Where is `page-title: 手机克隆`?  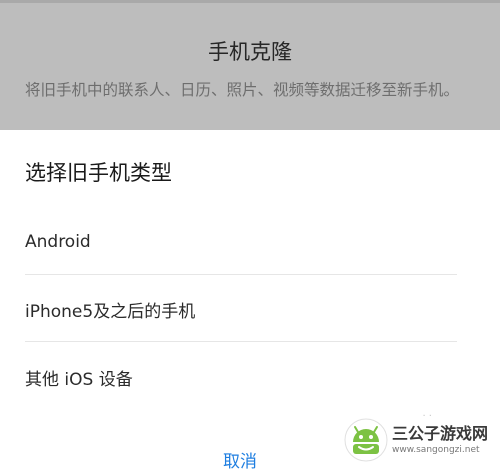
page-title: 手机克隆 is located at coordinates (250, 52).